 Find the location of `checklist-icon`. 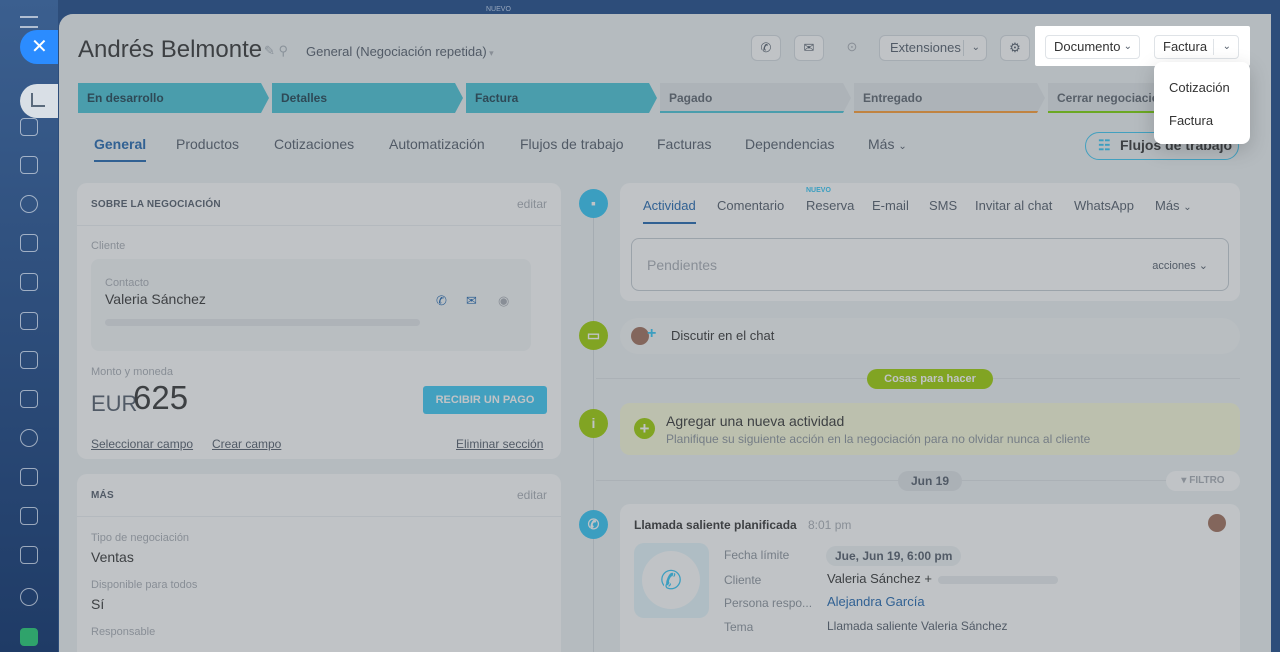

checklist-icon is located at coordinates (29, 477).